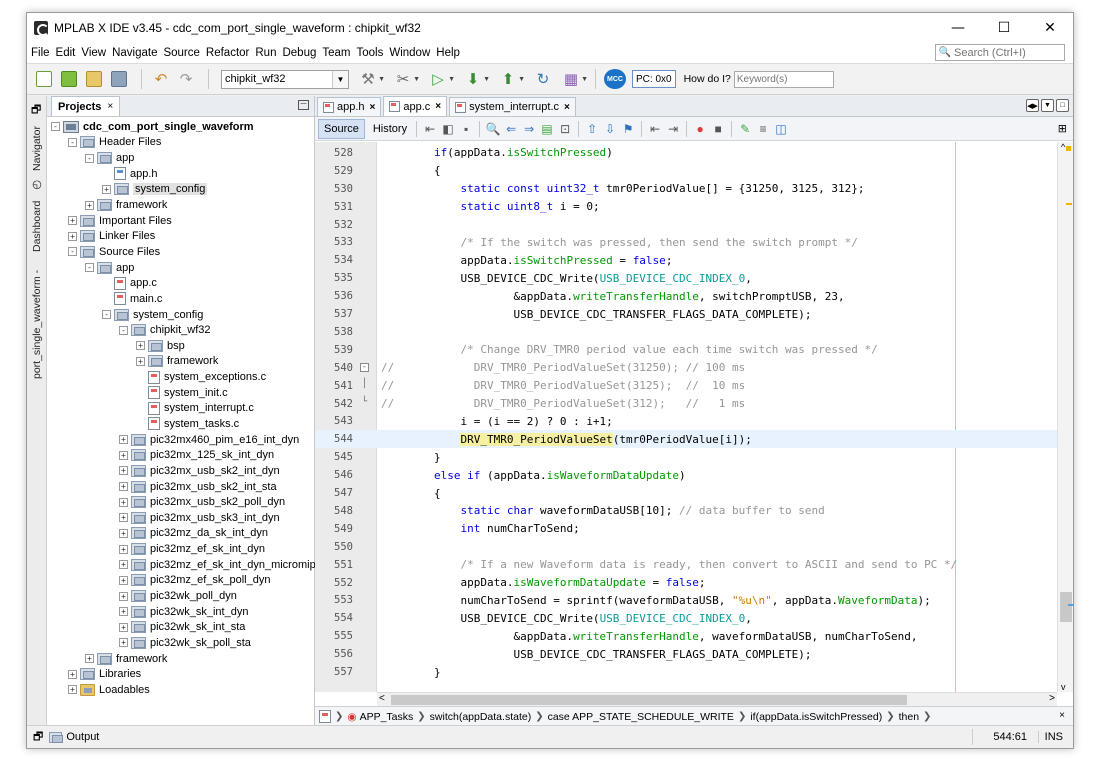 The image size is (1100, 765). Describe the element at coordinates (180, 315) in the screenshot. I see `tree-item: - system_config` at that location.